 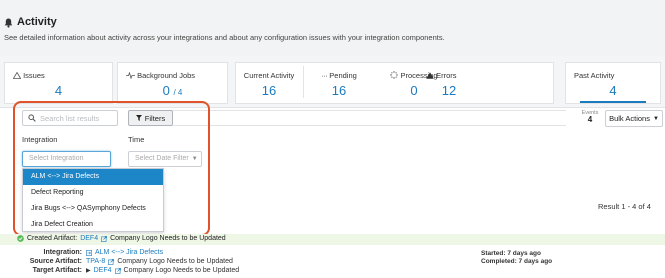 What do you see at coordinates (88, 270) in the screenshot?
I see `caret-right-icon: ▶` at bounding box center [88, 270].